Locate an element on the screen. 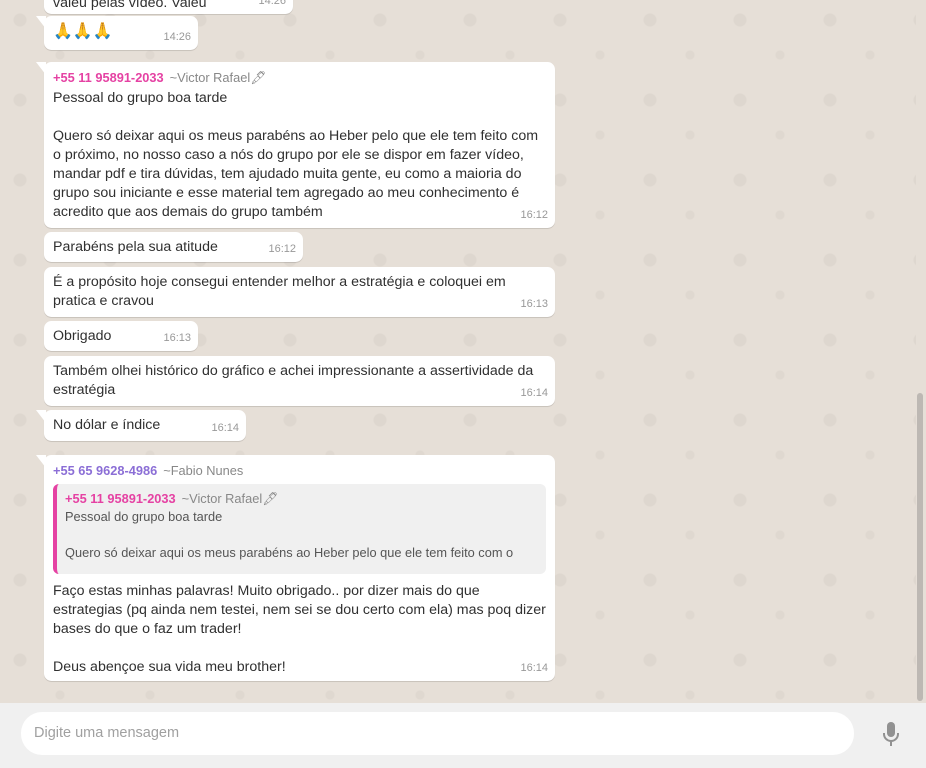 The width and height of the screenshot is (926, 768). quoted-sender-pushname: ~Victor Rafael🖋 is located at coordinates (230, 498).